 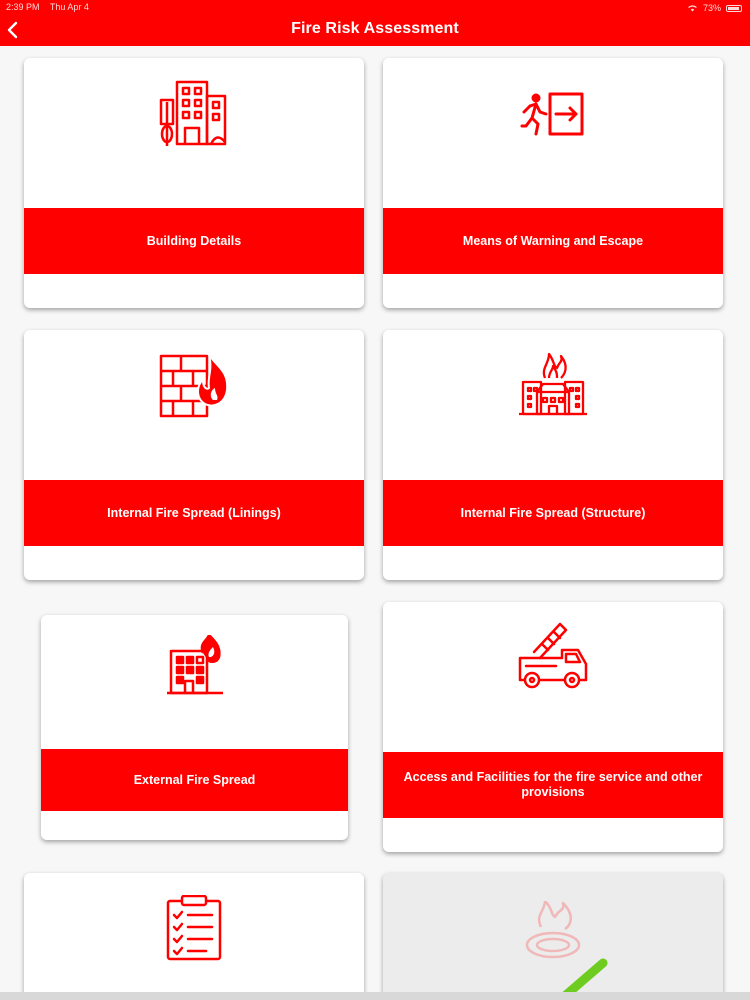 I want to click on fire-truck-icon, so click(x=553, y=655).